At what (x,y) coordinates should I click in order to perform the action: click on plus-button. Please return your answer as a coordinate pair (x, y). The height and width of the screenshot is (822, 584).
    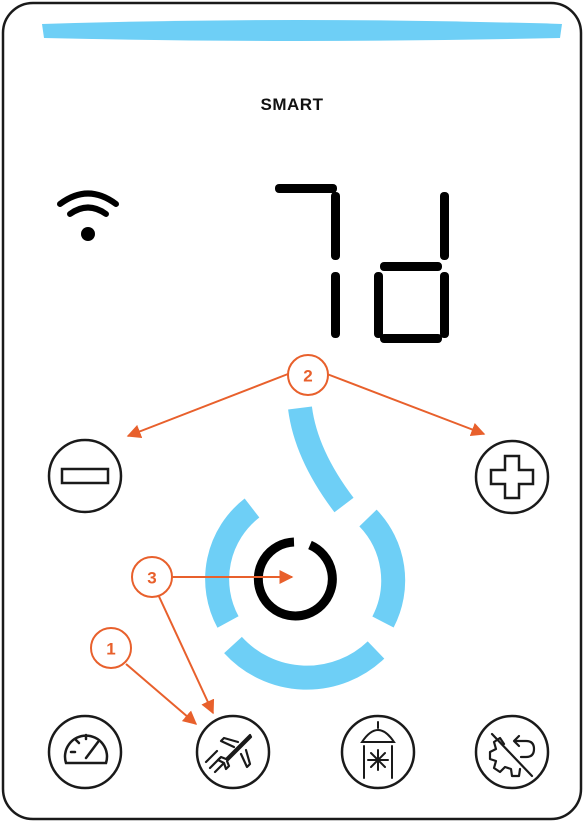
    Looking at the image, I should click on (512, 477).